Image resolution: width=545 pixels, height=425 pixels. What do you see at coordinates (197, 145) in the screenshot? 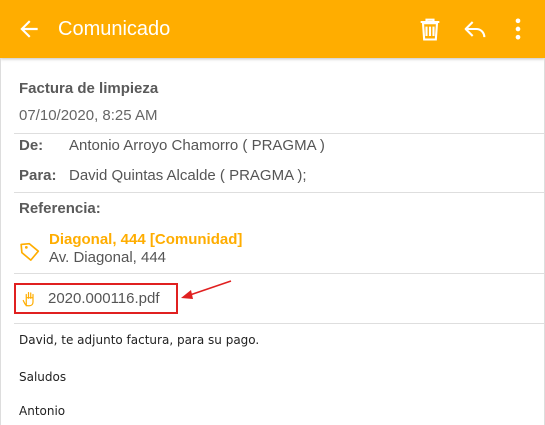
I see `from-value: Antonio Arroyo Chamorro ( PRAGMA )` at bounding box center [197, 145].